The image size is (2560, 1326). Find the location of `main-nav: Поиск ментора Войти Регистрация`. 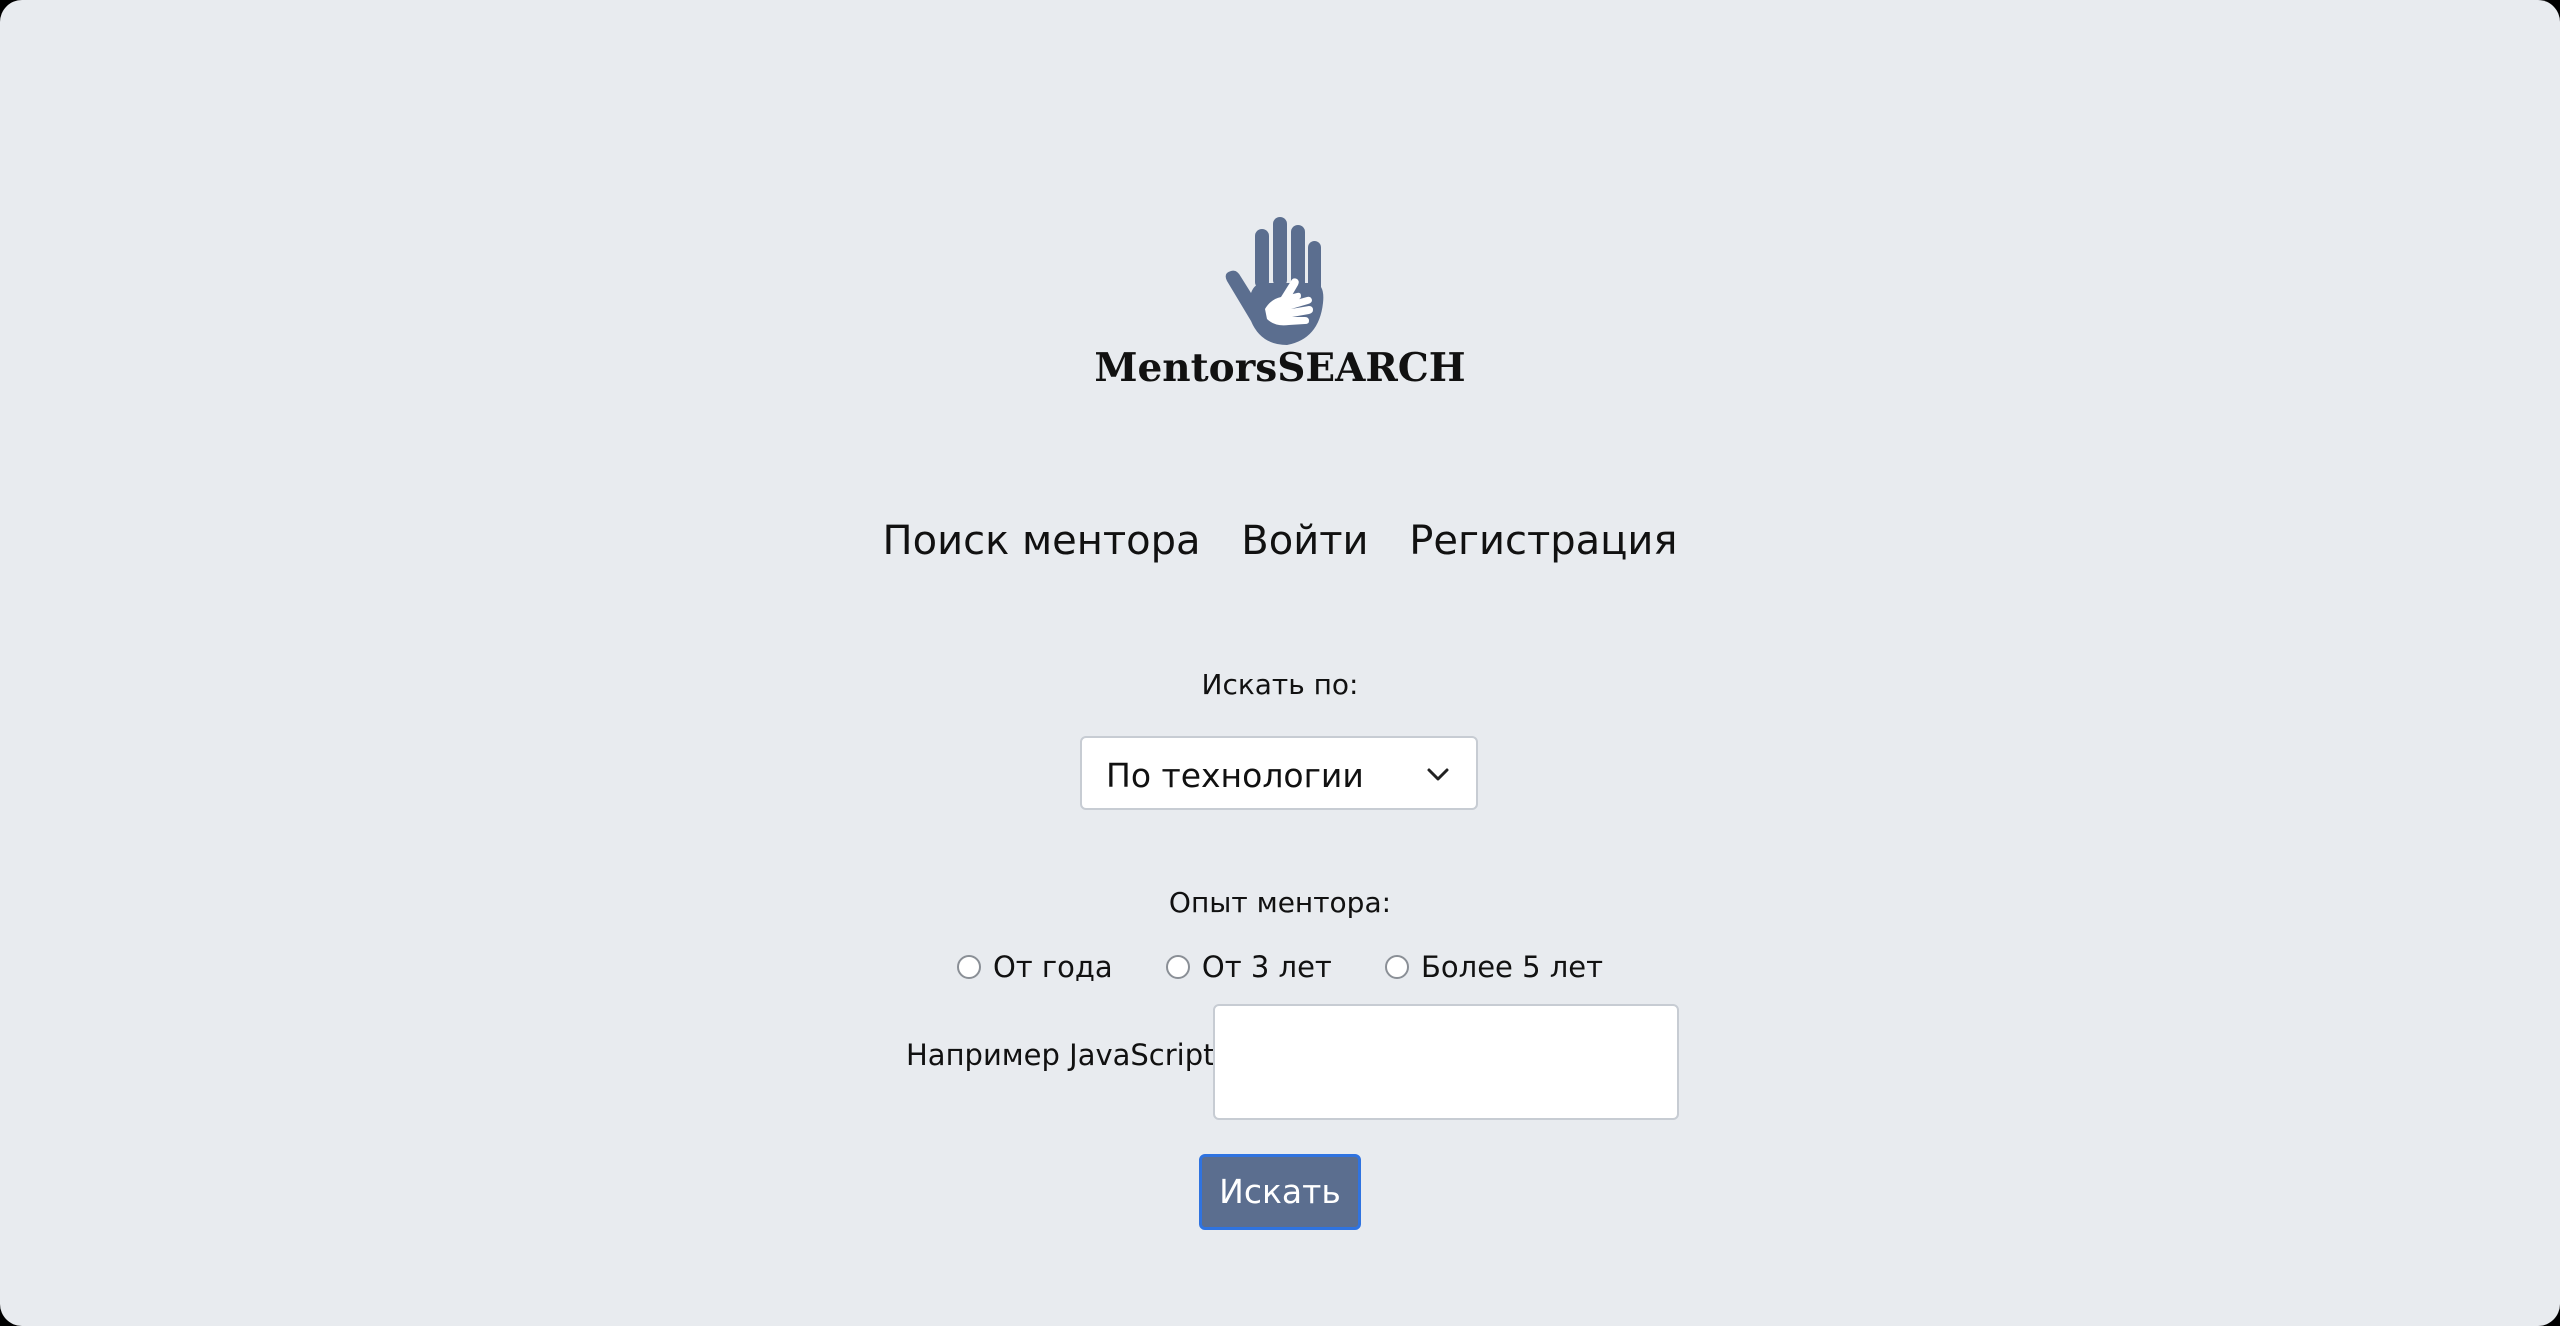

main-nav: Поиск ментора Войти Регистрация is located at coordinates (1280, 541).